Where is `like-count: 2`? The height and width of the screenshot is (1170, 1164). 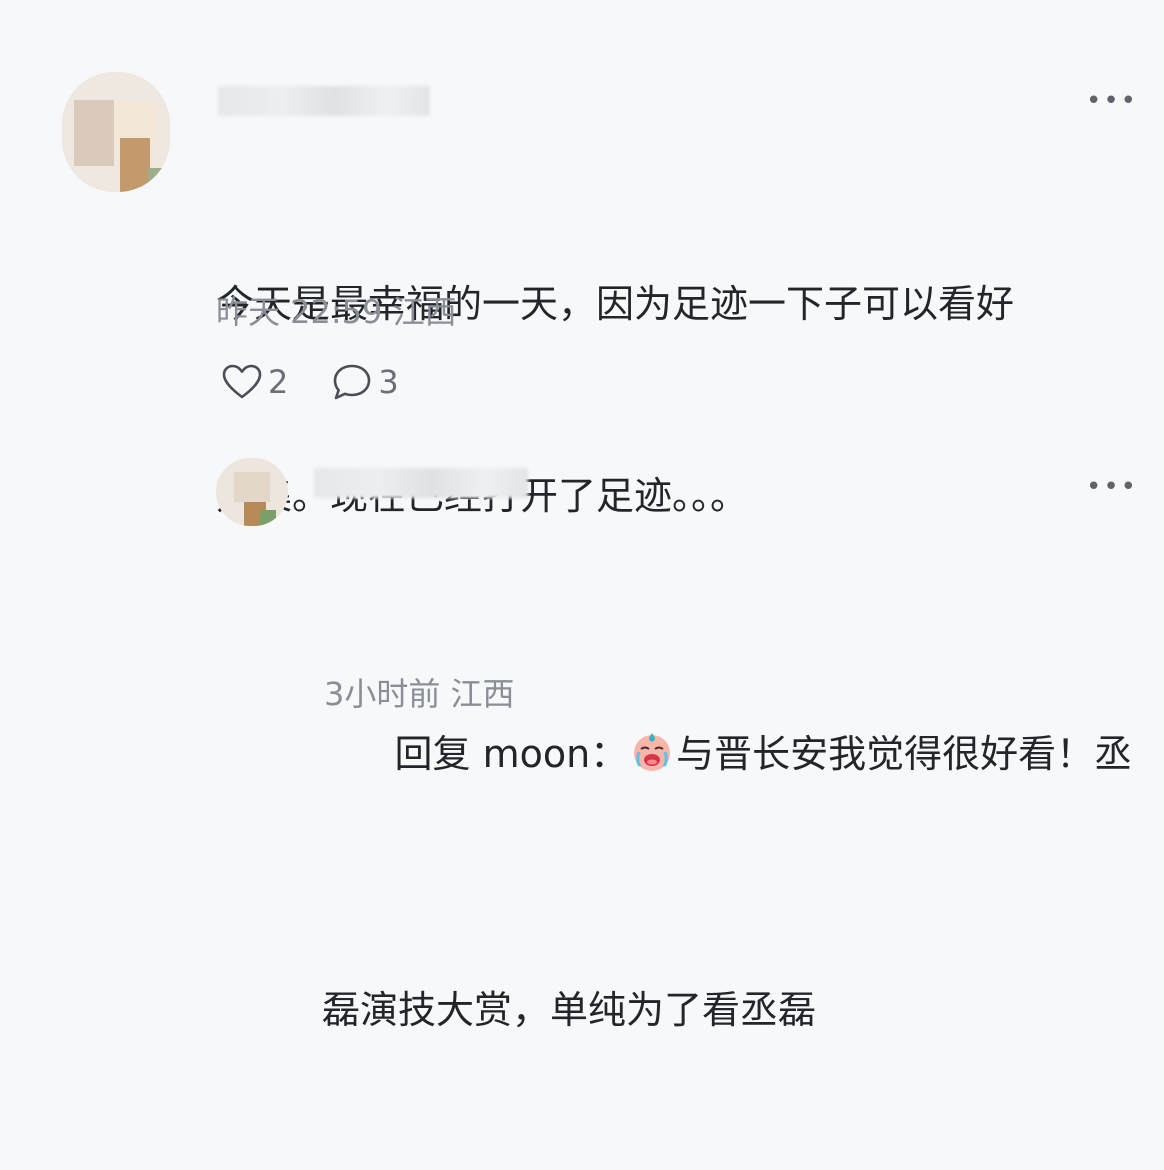
like-count: 2 is located at coordinates (278, 382).